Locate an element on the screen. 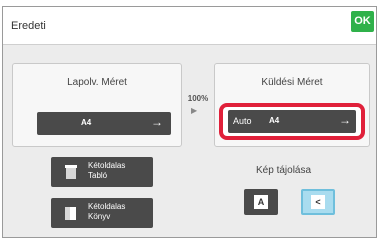 The width and height of the screenshot is (379, 241). ratio-percent: 100% is located at coordinates (198, 98).